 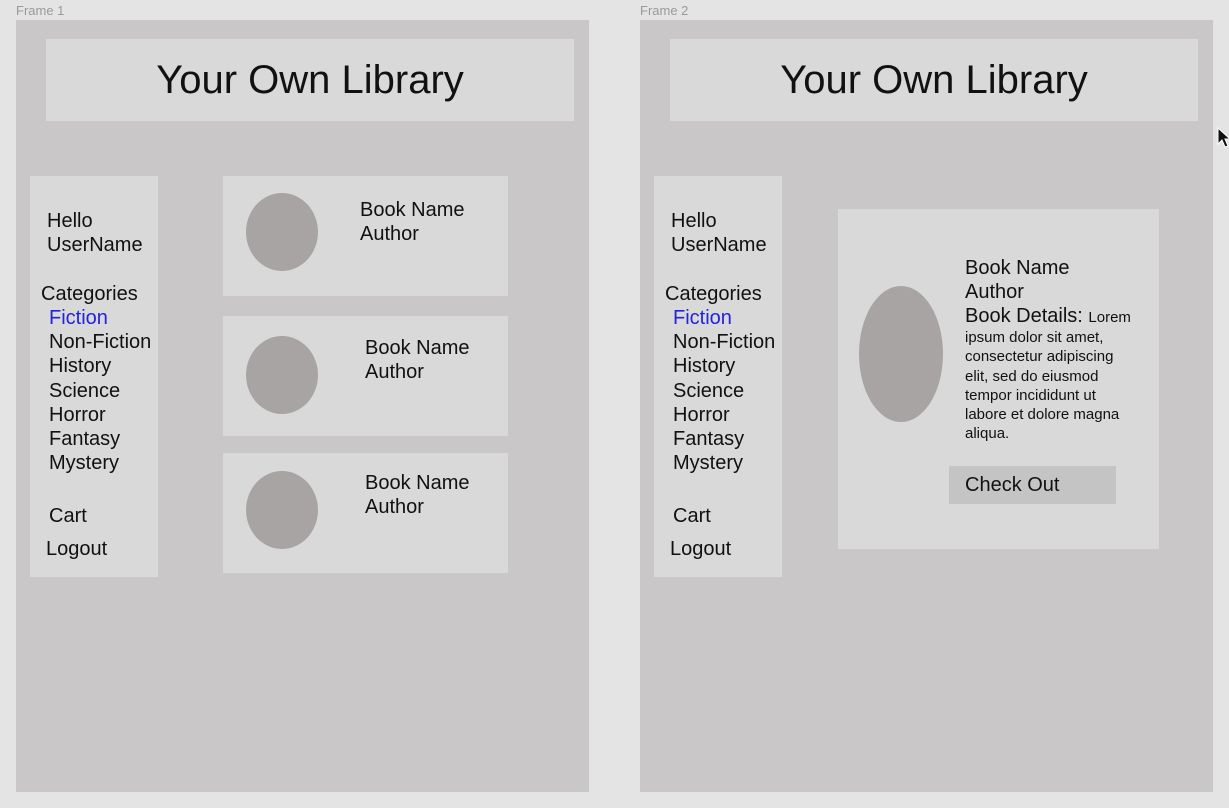 I want to click on book-details: Book Details: Lorem, so click(x=1055, y=316).